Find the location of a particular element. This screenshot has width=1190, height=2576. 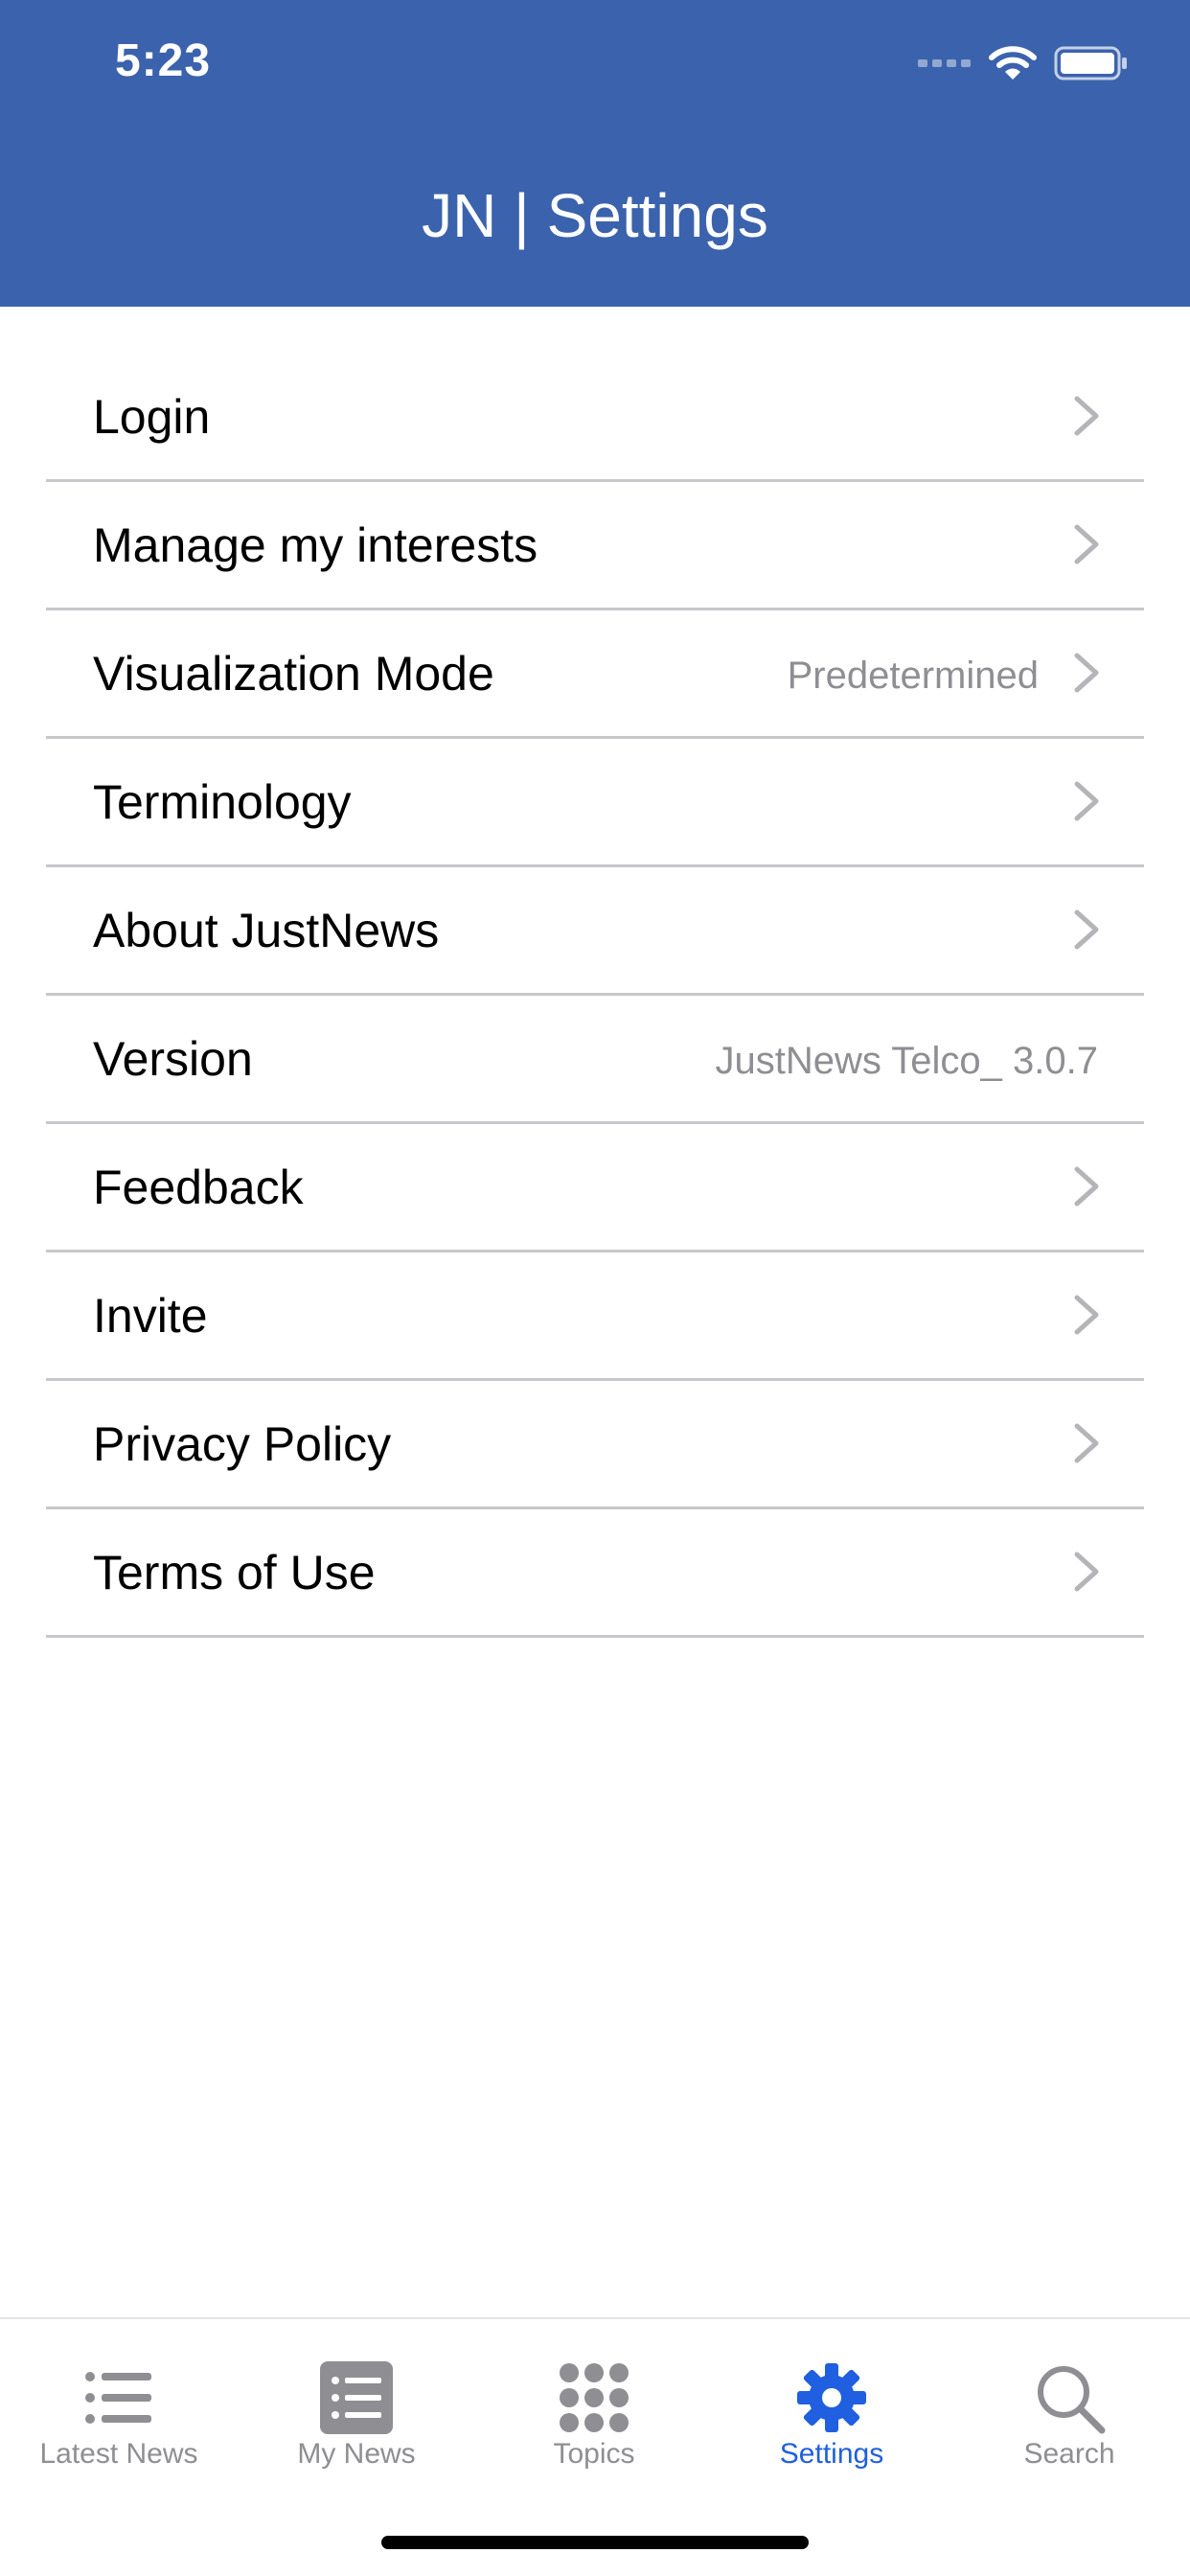

tab-label: Topics is located at coordinates (594, 2454).